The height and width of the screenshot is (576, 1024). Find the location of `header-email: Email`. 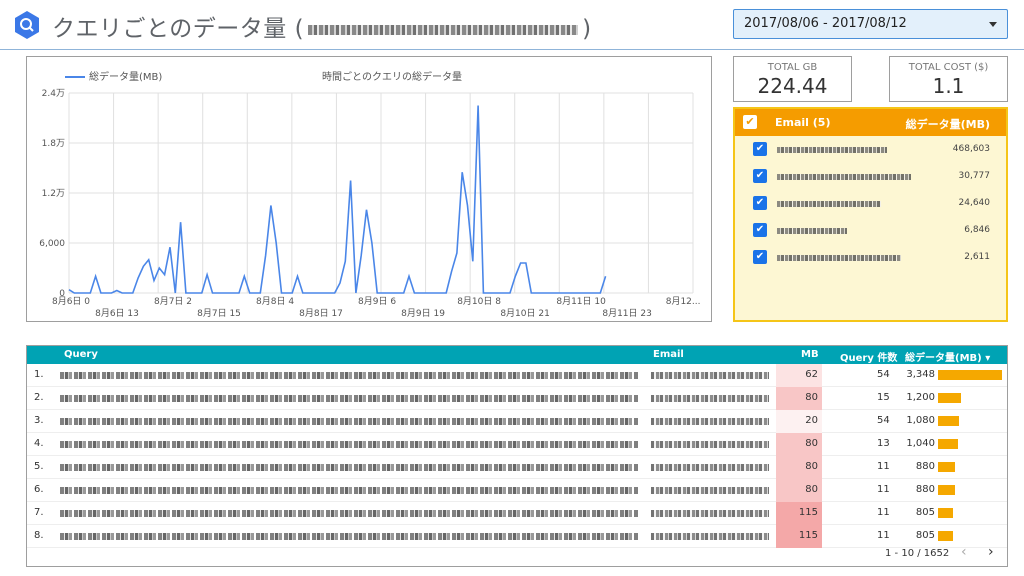

header-email: Email is located at coordinates (668, 354).